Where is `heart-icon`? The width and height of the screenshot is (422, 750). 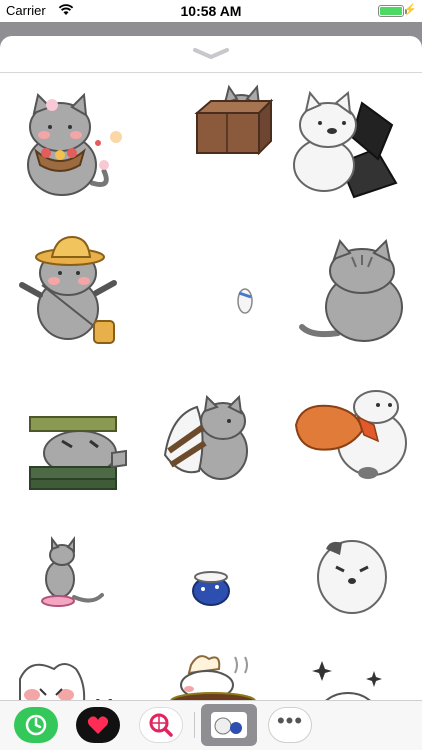
heart-icon is located at coordinates (98, 725).